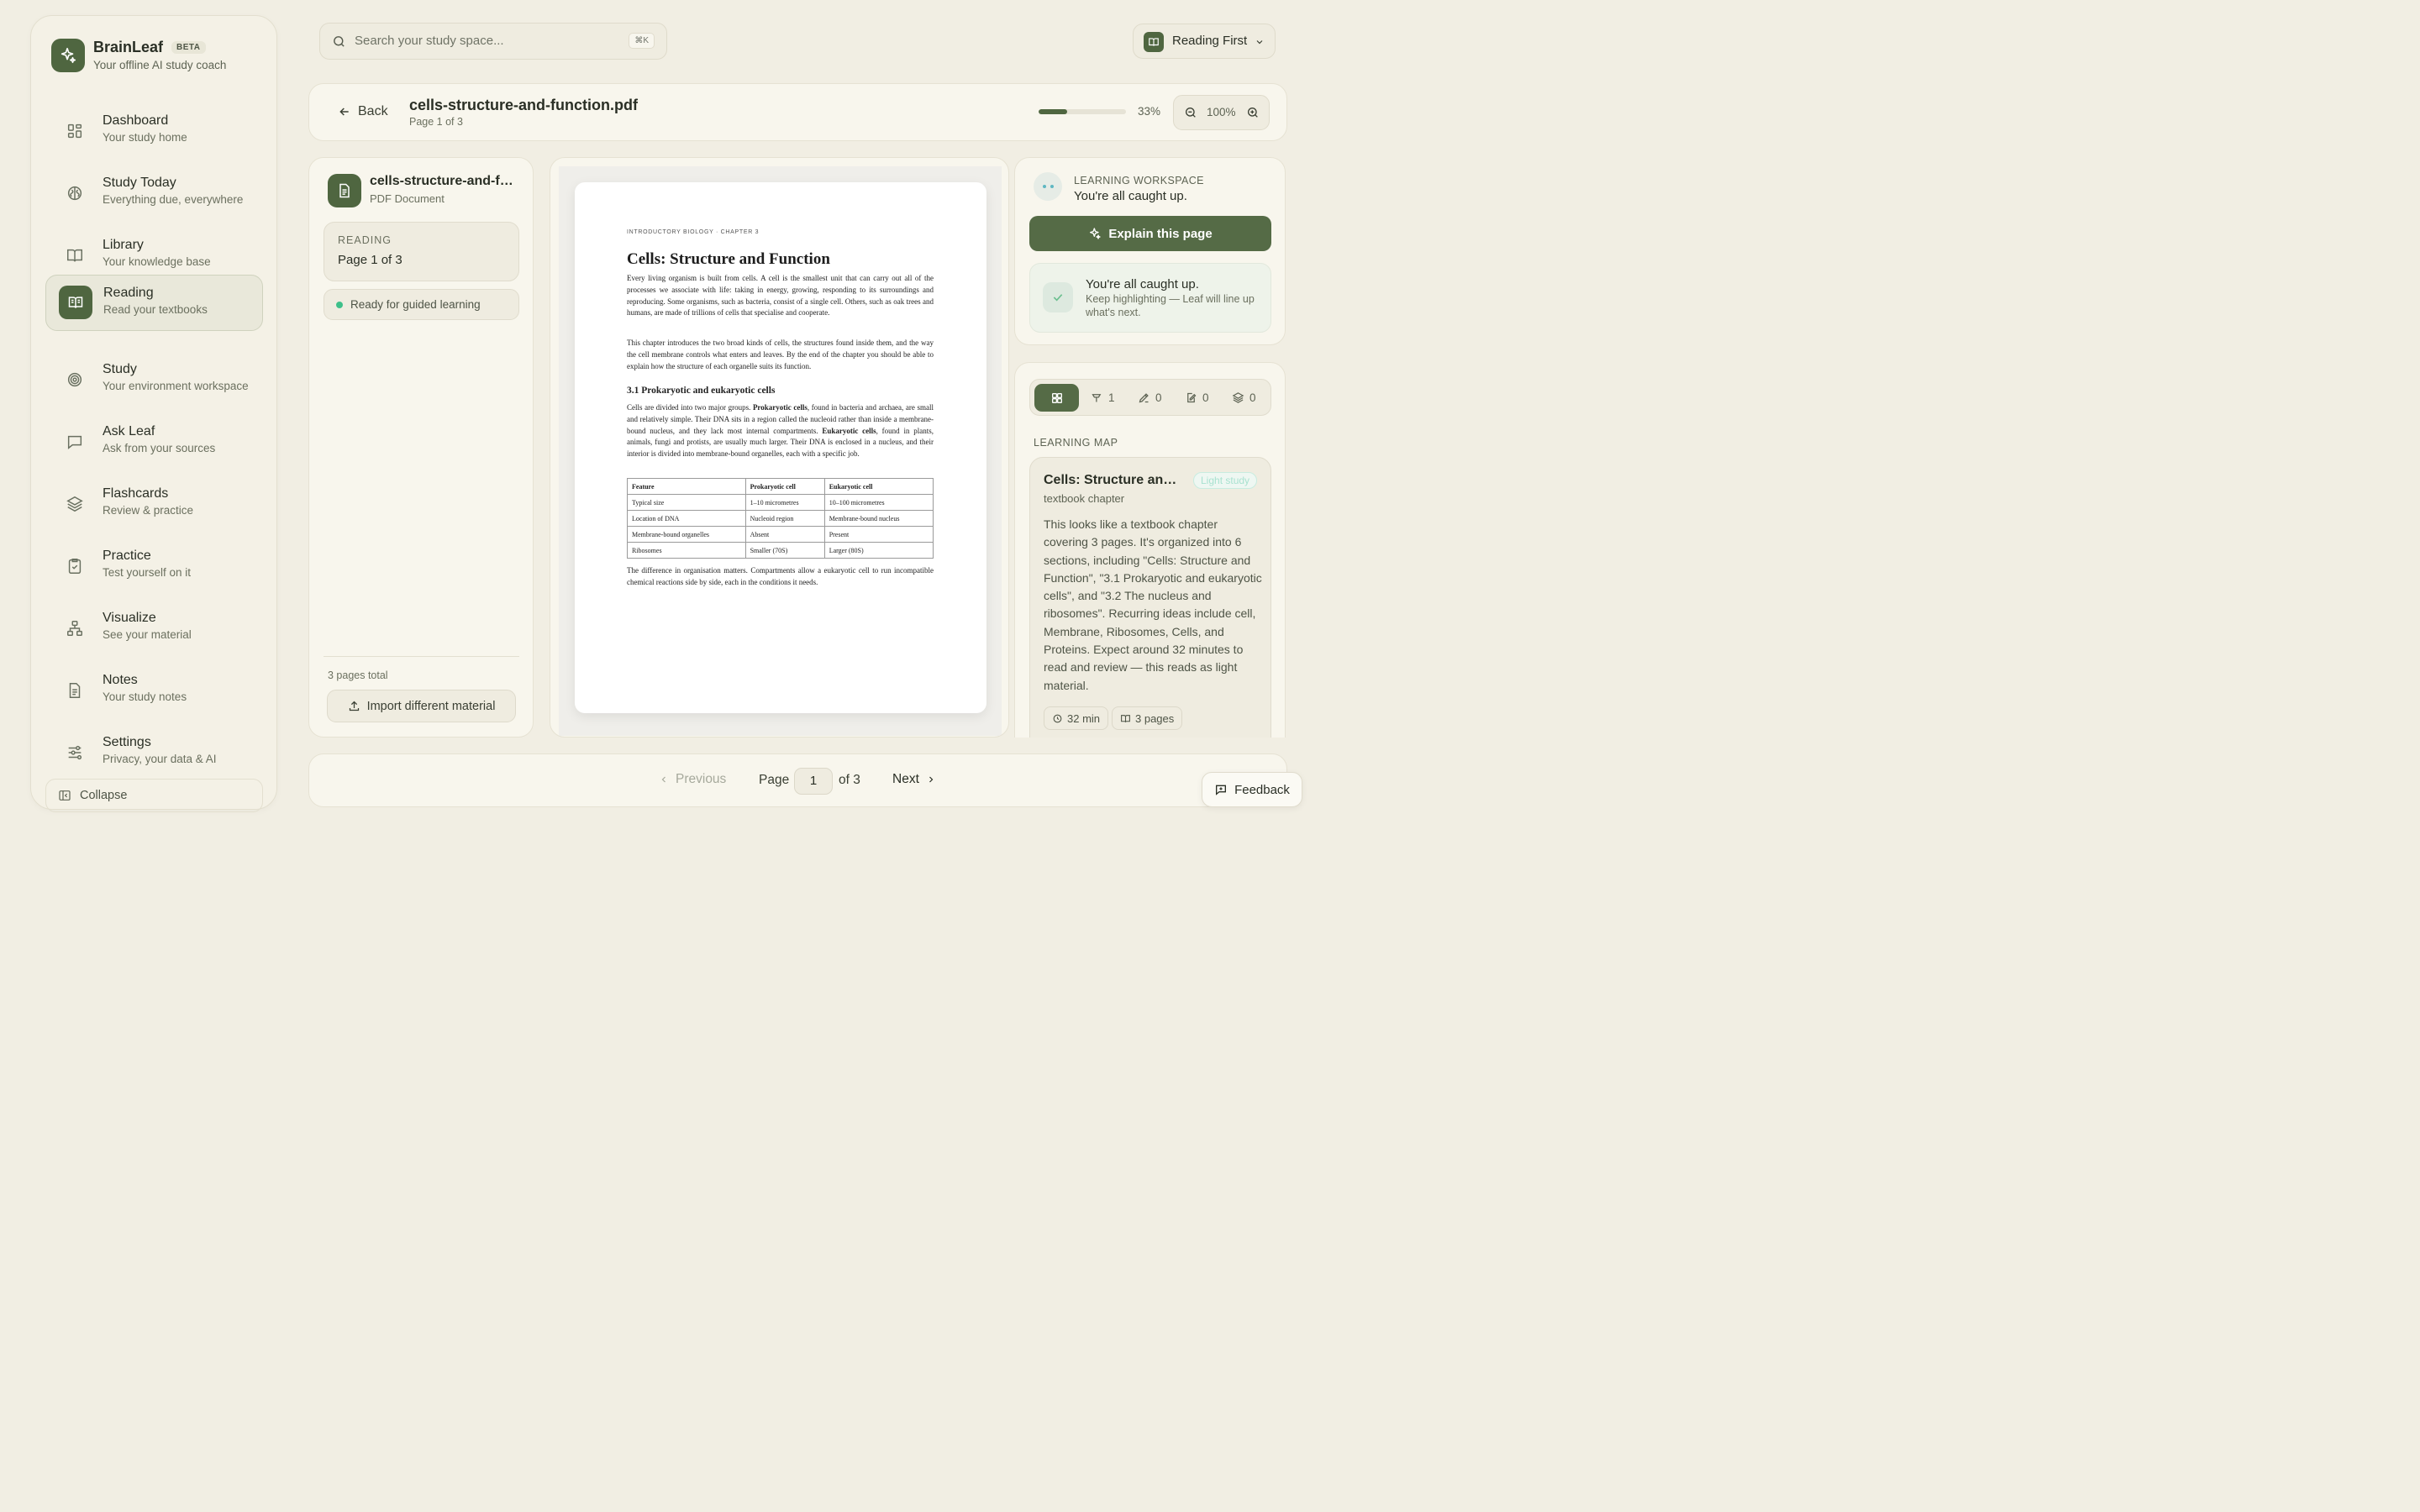  I want to click on import-label: Import different material, so click(431, 706).